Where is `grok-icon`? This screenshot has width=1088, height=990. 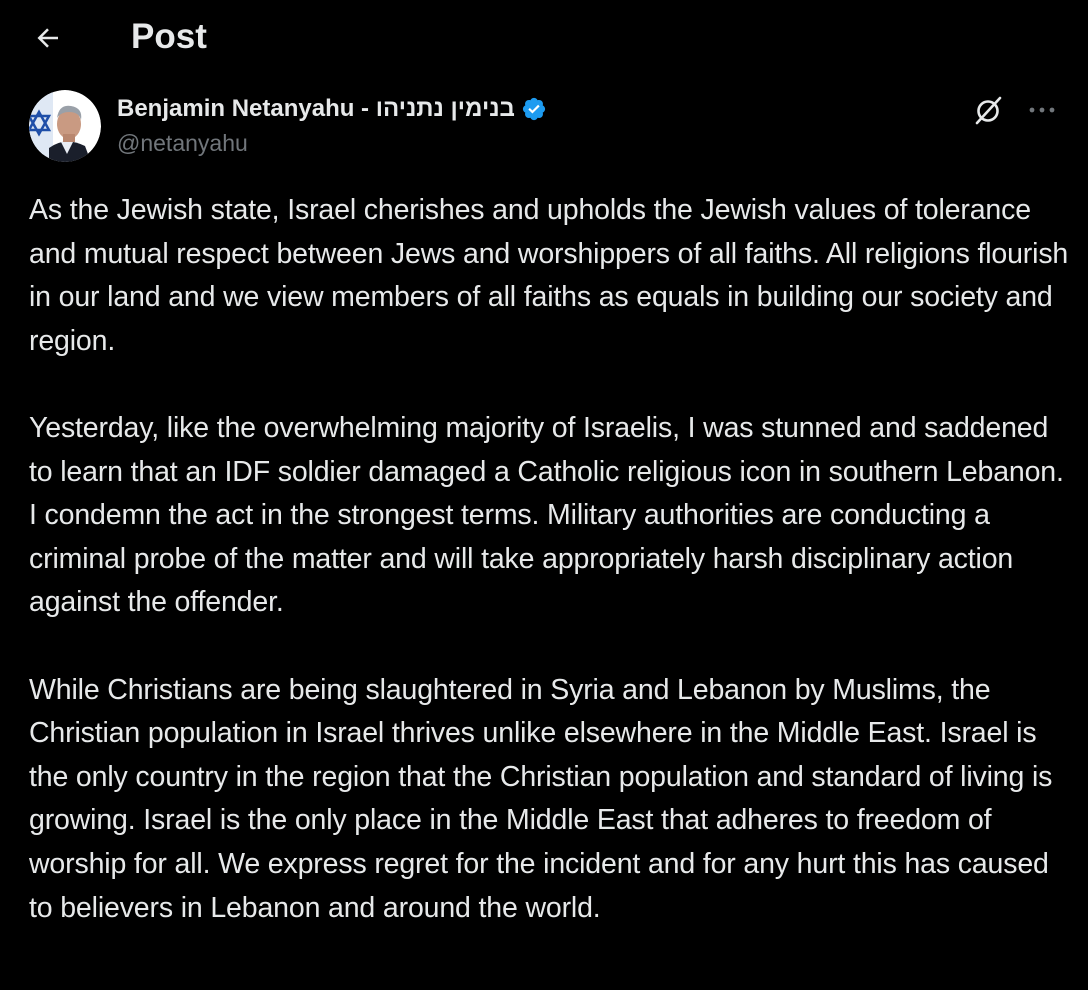
grok-icon is located at coordinates (989, 110).